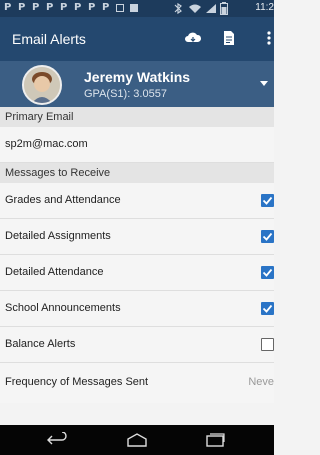 This screenshot has height=455, width=320. I want to click on frequency-row: Frequency of Messages Sent Neve, so click(137, 383).